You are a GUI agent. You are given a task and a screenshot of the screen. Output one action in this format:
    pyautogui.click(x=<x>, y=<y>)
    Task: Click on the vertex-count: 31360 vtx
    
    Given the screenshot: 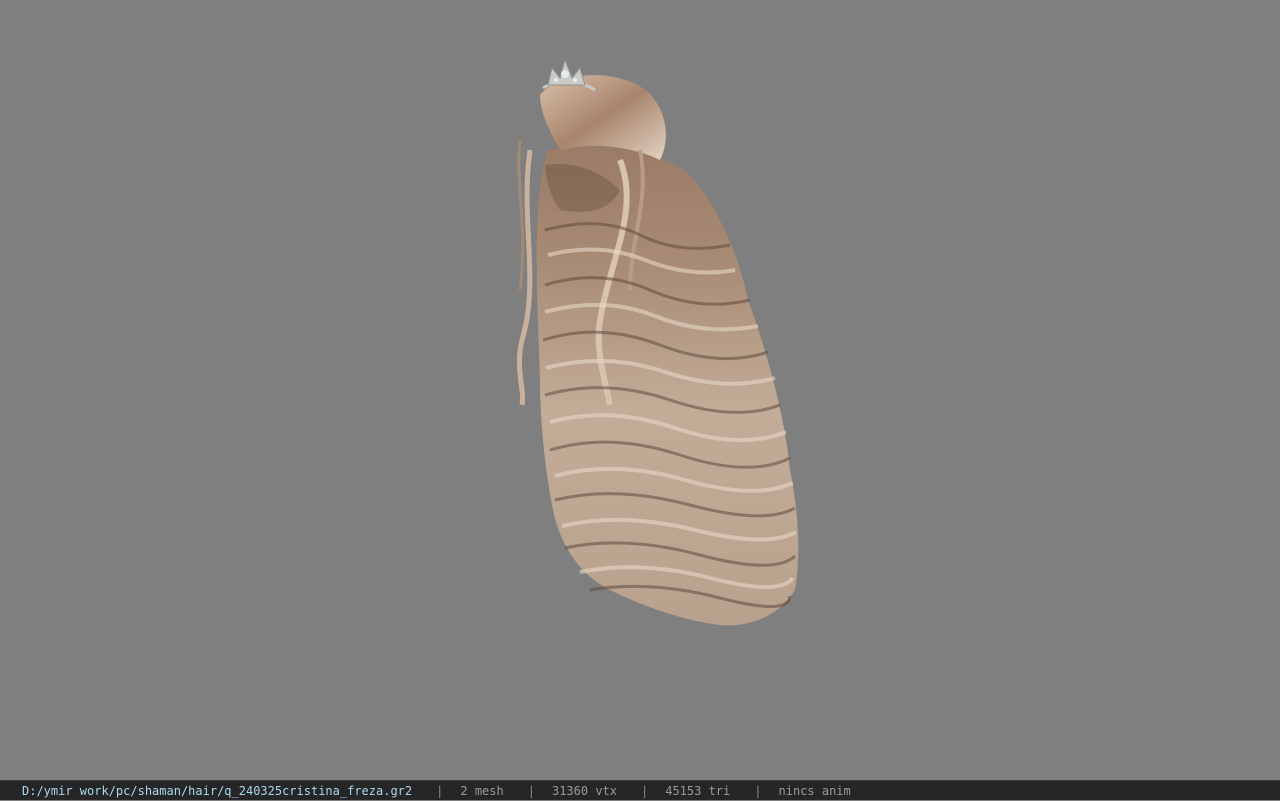 What is the action you would take?
    pyautogui.click(x=584, y=791)
    